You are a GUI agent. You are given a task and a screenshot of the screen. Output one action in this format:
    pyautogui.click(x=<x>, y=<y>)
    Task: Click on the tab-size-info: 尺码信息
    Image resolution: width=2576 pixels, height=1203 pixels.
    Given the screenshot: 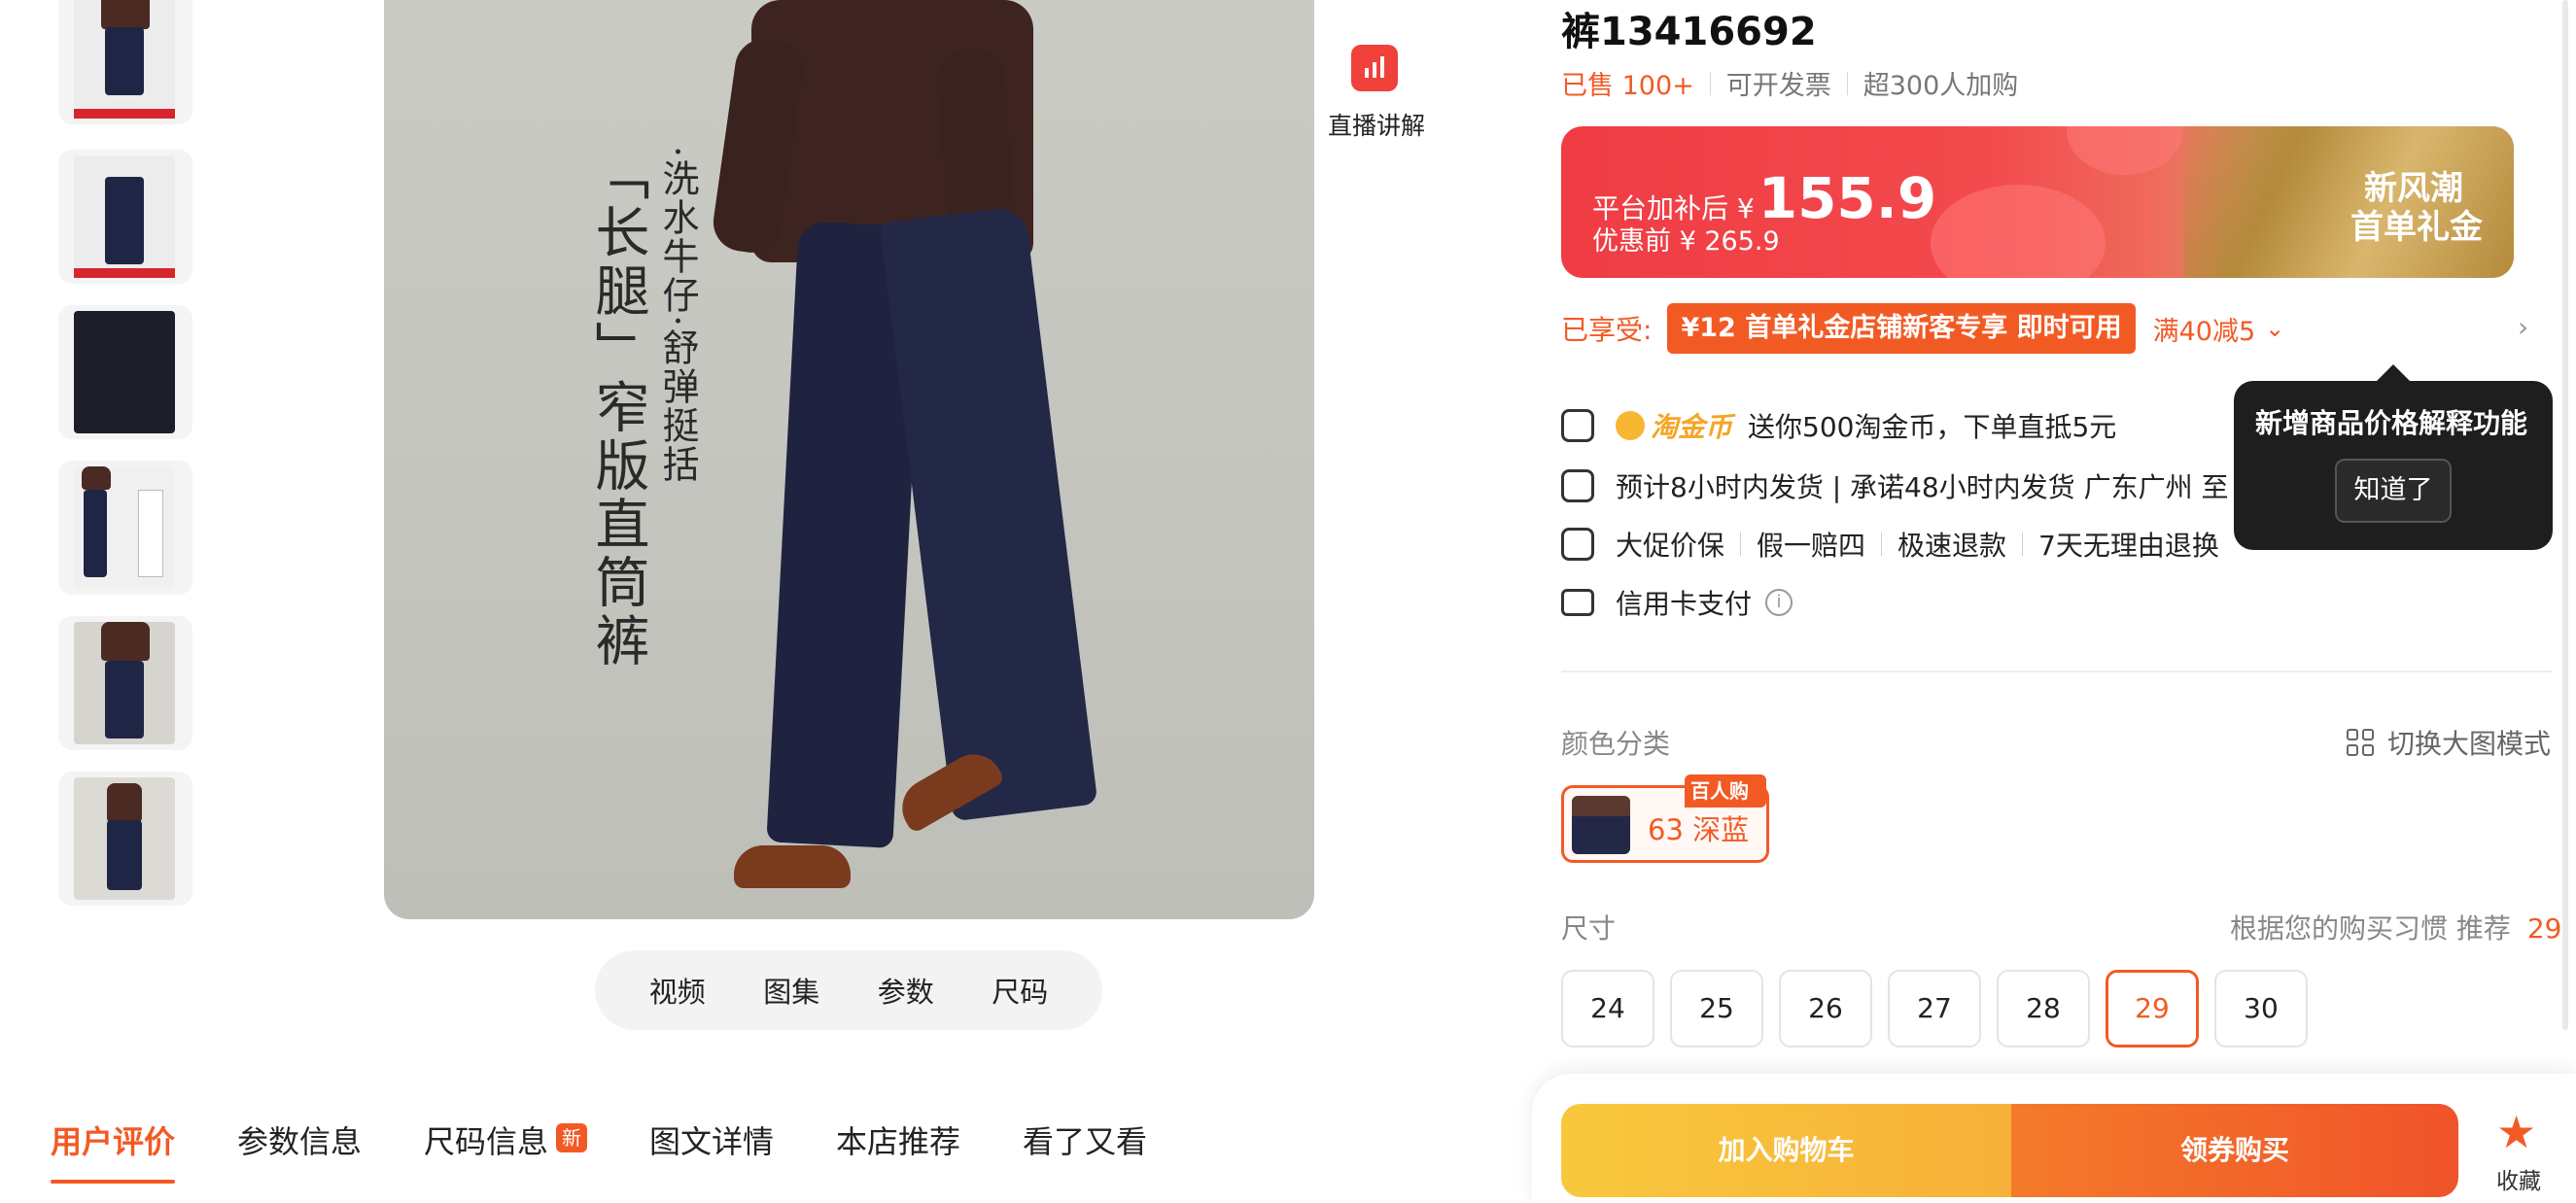 What is the action you would take?
    pyautogui.click(x=486, y=1139)
    